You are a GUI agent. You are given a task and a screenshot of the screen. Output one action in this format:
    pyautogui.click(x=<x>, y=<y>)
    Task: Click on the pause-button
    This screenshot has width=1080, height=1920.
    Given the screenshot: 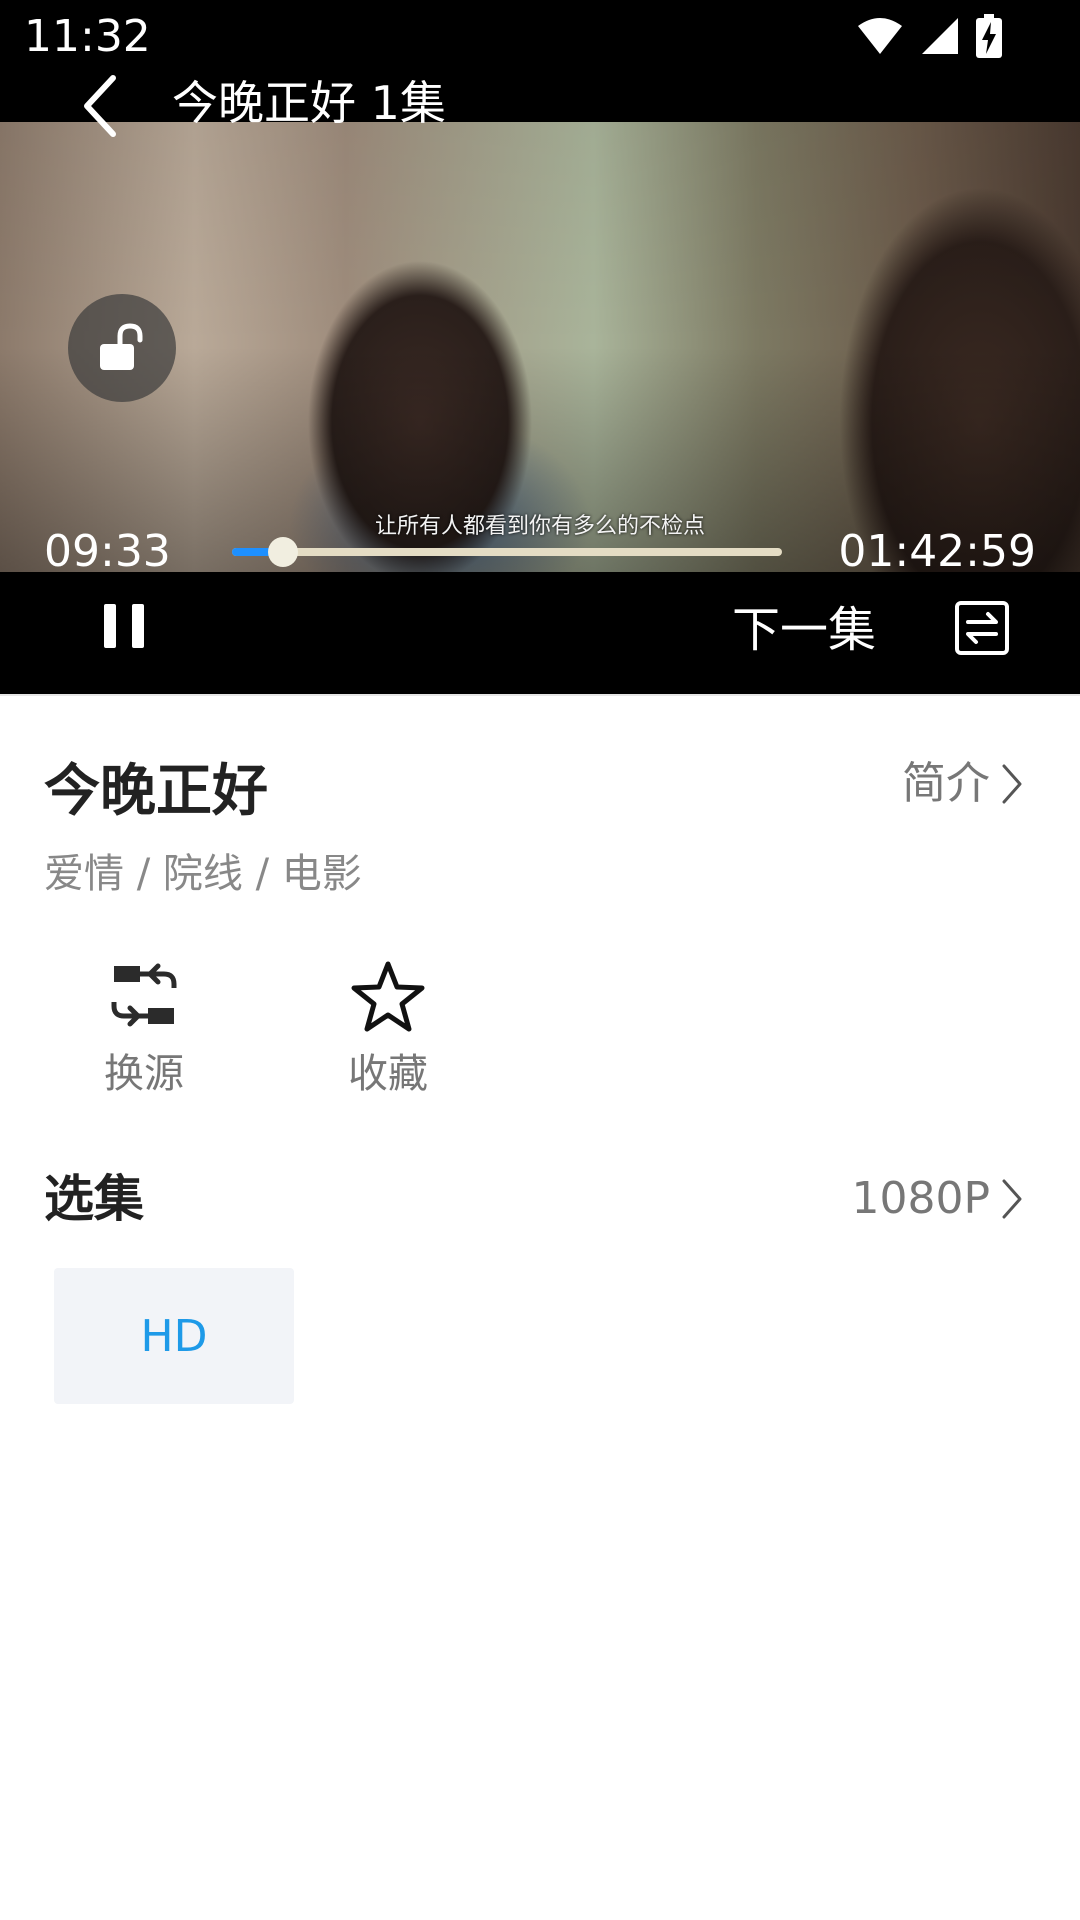 What is the action you would take?
    pyautogui.click(x=124, y=628)
    